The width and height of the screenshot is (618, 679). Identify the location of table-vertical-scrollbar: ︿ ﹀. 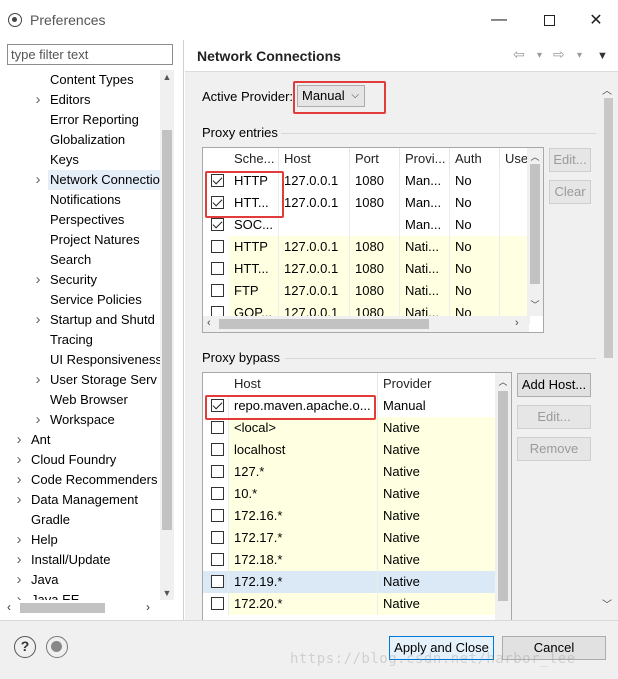
(535, 232).